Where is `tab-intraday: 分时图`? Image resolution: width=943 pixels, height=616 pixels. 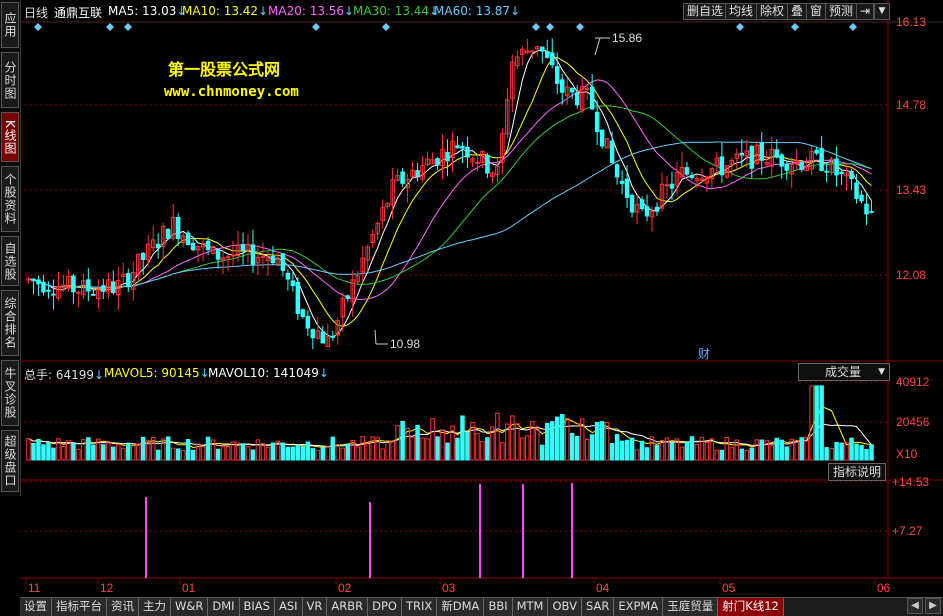
tab-intraday: 分时图 is located at coordinates (10, 80).